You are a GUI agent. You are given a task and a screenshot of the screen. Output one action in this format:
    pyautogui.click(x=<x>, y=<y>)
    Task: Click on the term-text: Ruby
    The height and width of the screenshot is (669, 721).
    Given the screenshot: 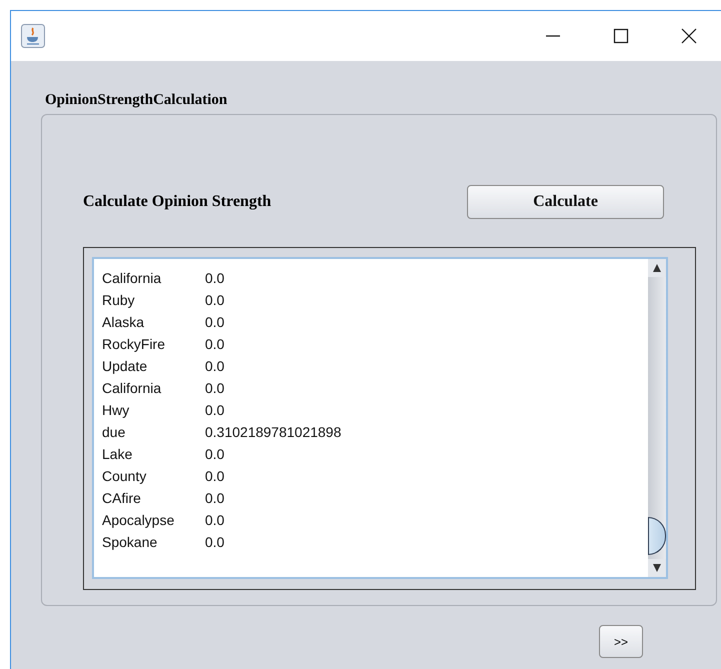 What is the action you would take?
    pyautogui.click(x=119, y=300)
    